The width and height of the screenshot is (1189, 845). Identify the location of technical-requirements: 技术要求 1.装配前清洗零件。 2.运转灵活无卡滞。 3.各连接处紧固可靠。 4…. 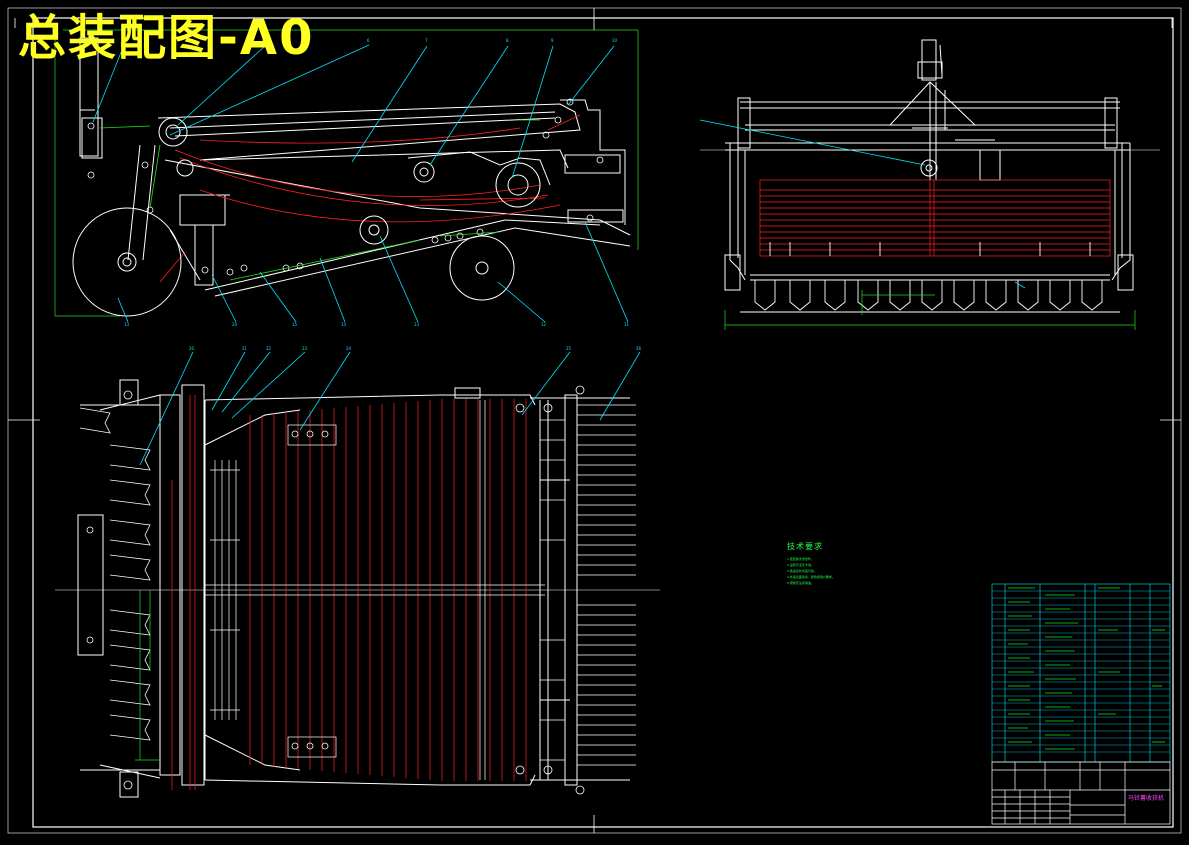
(811, 563).